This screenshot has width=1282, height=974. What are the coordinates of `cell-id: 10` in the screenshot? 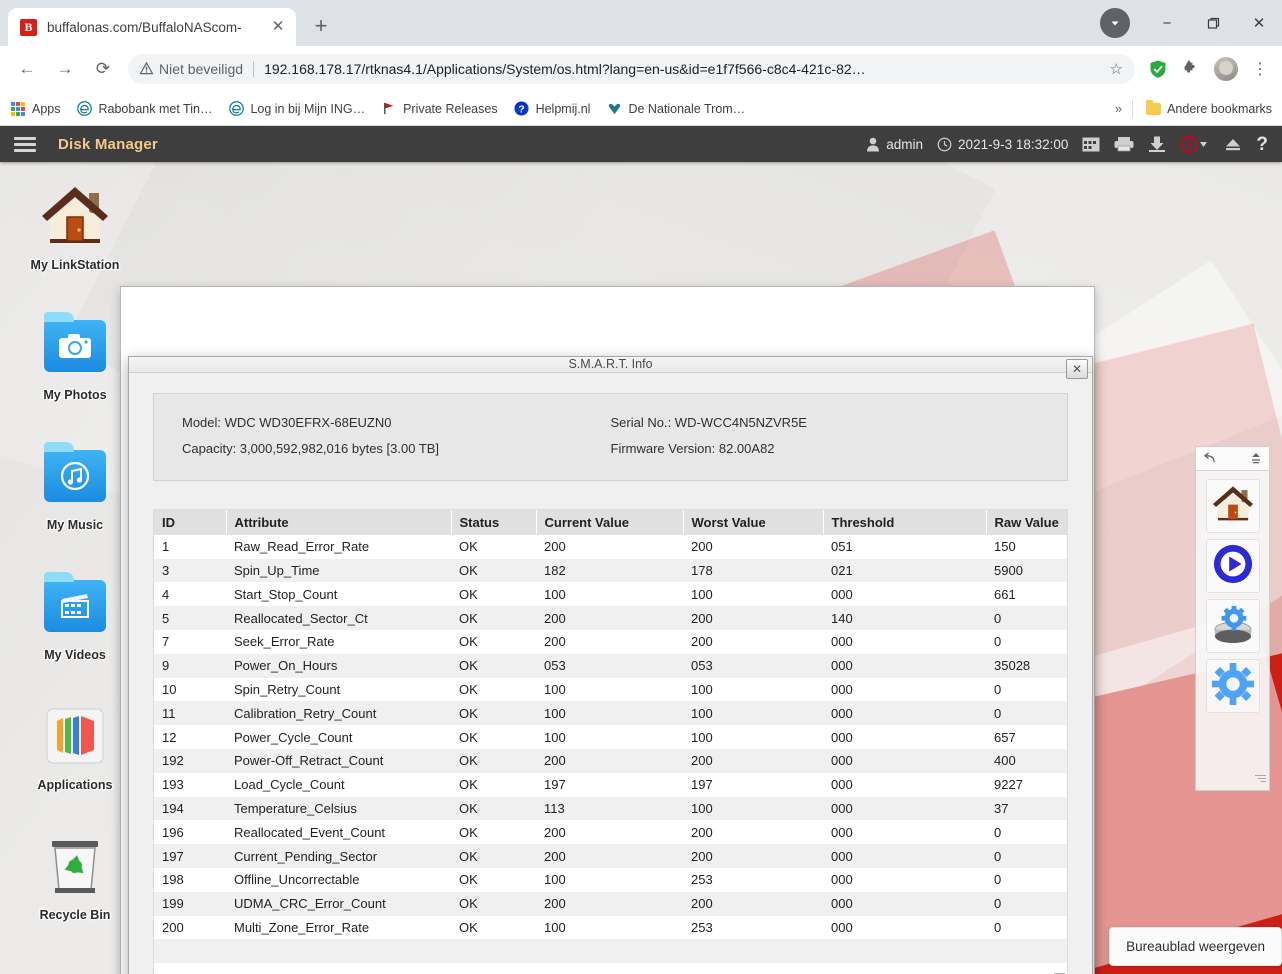 It's located at (169, 690).